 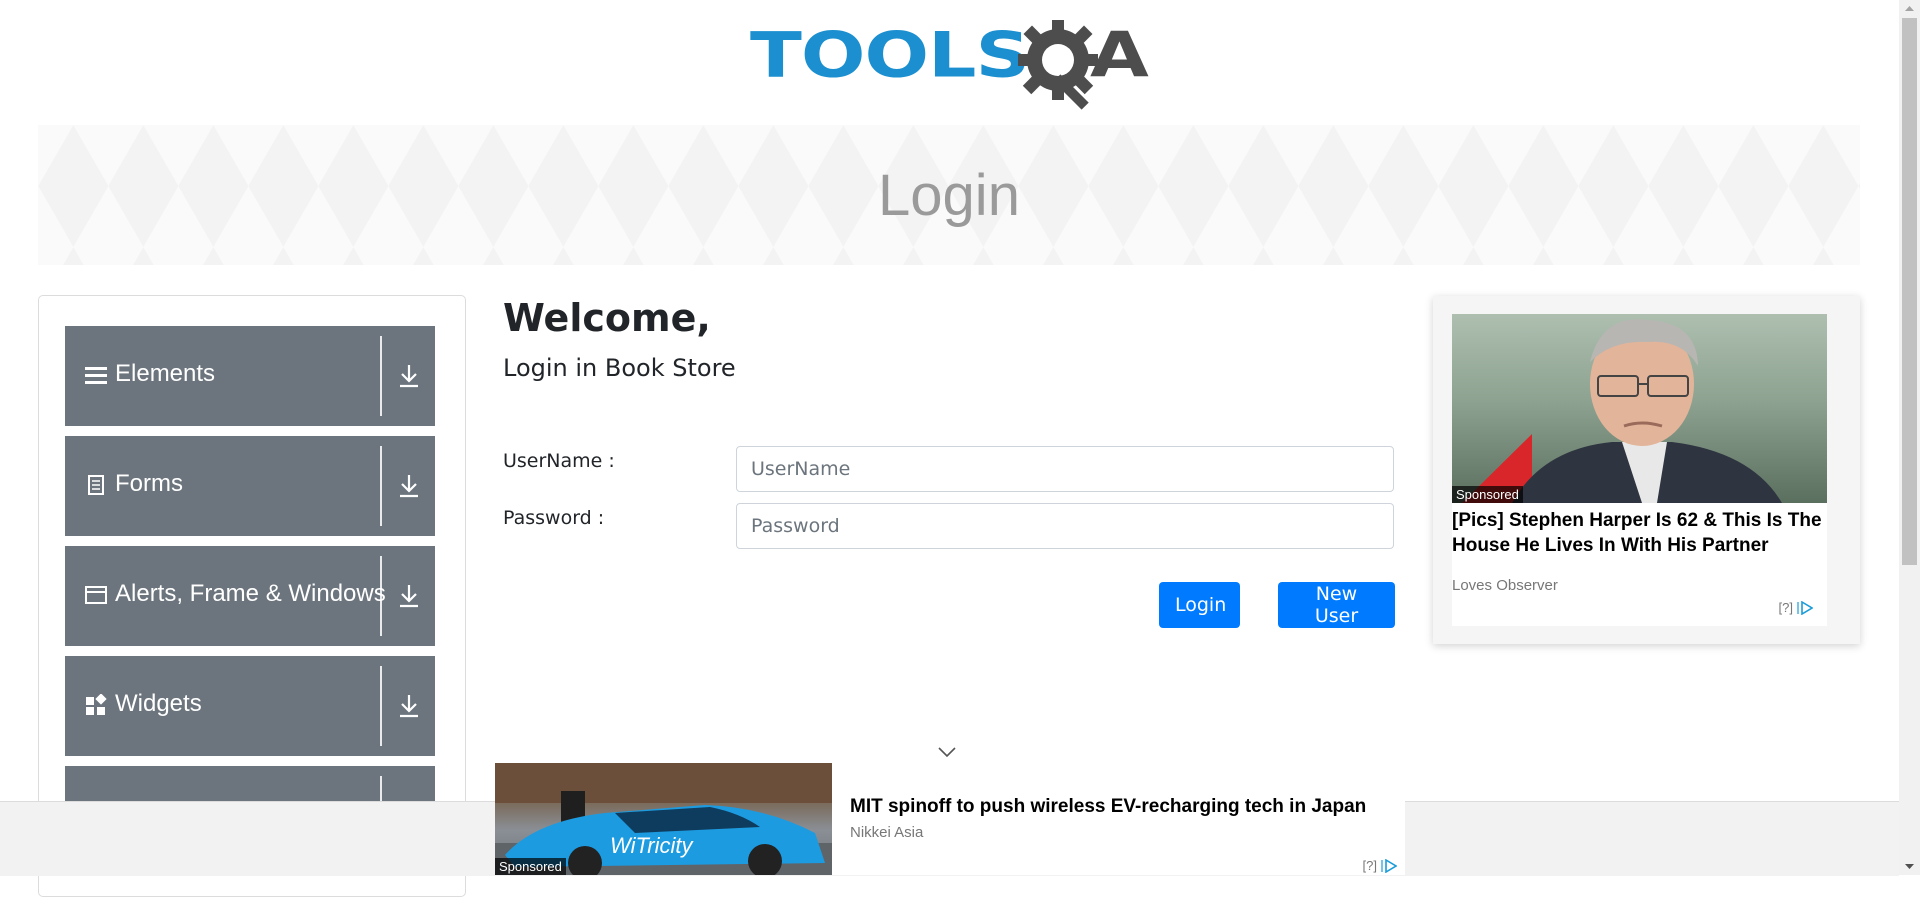 What do you see at coordinates (1909, 8) in the screenshot?
I see `scroll-up-arrow-icon` at bounding box center [1909, 8].